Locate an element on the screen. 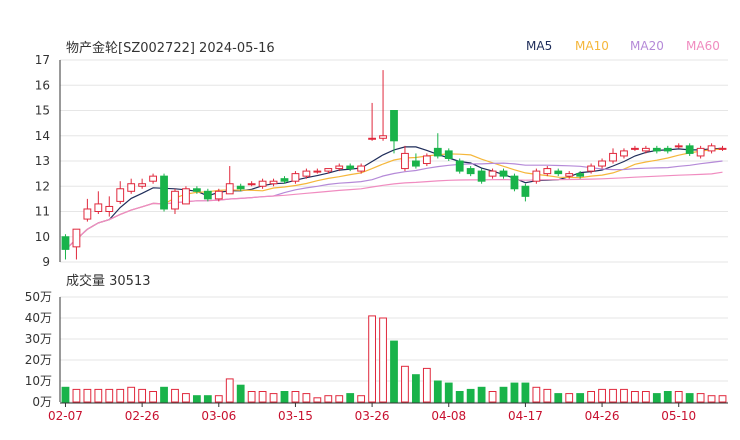  date-tick-label: 03-26 is located at coordinates (372, 416).